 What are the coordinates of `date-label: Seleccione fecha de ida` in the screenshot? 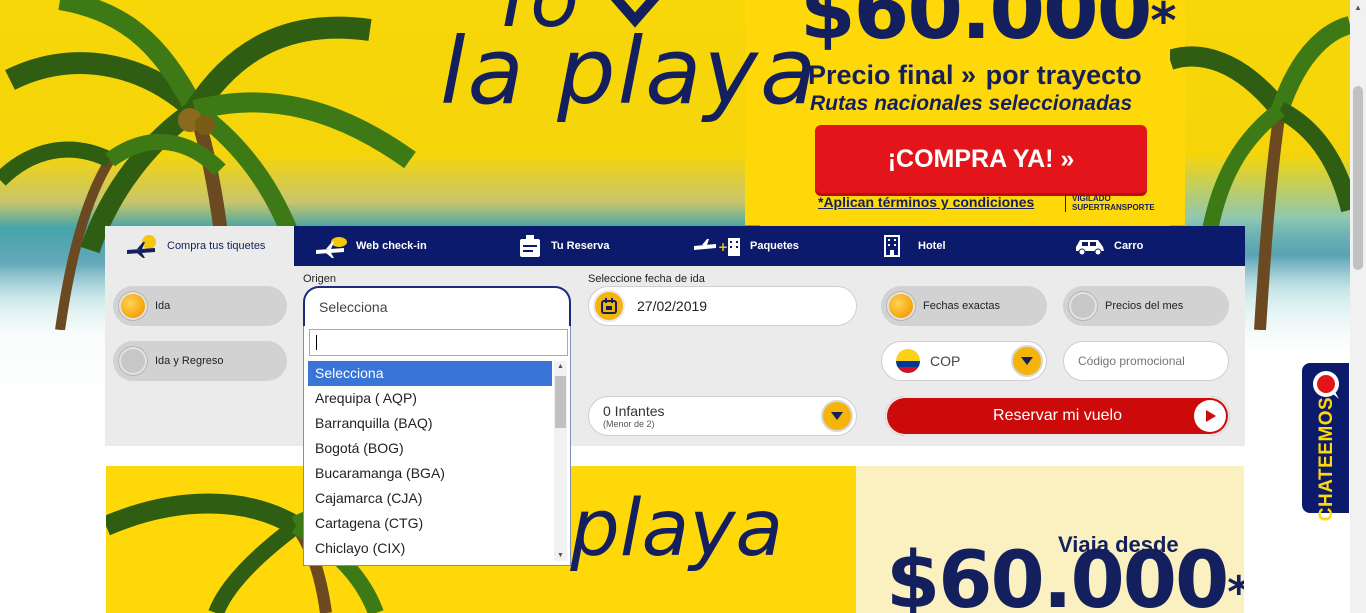 It's located at (646, 279).